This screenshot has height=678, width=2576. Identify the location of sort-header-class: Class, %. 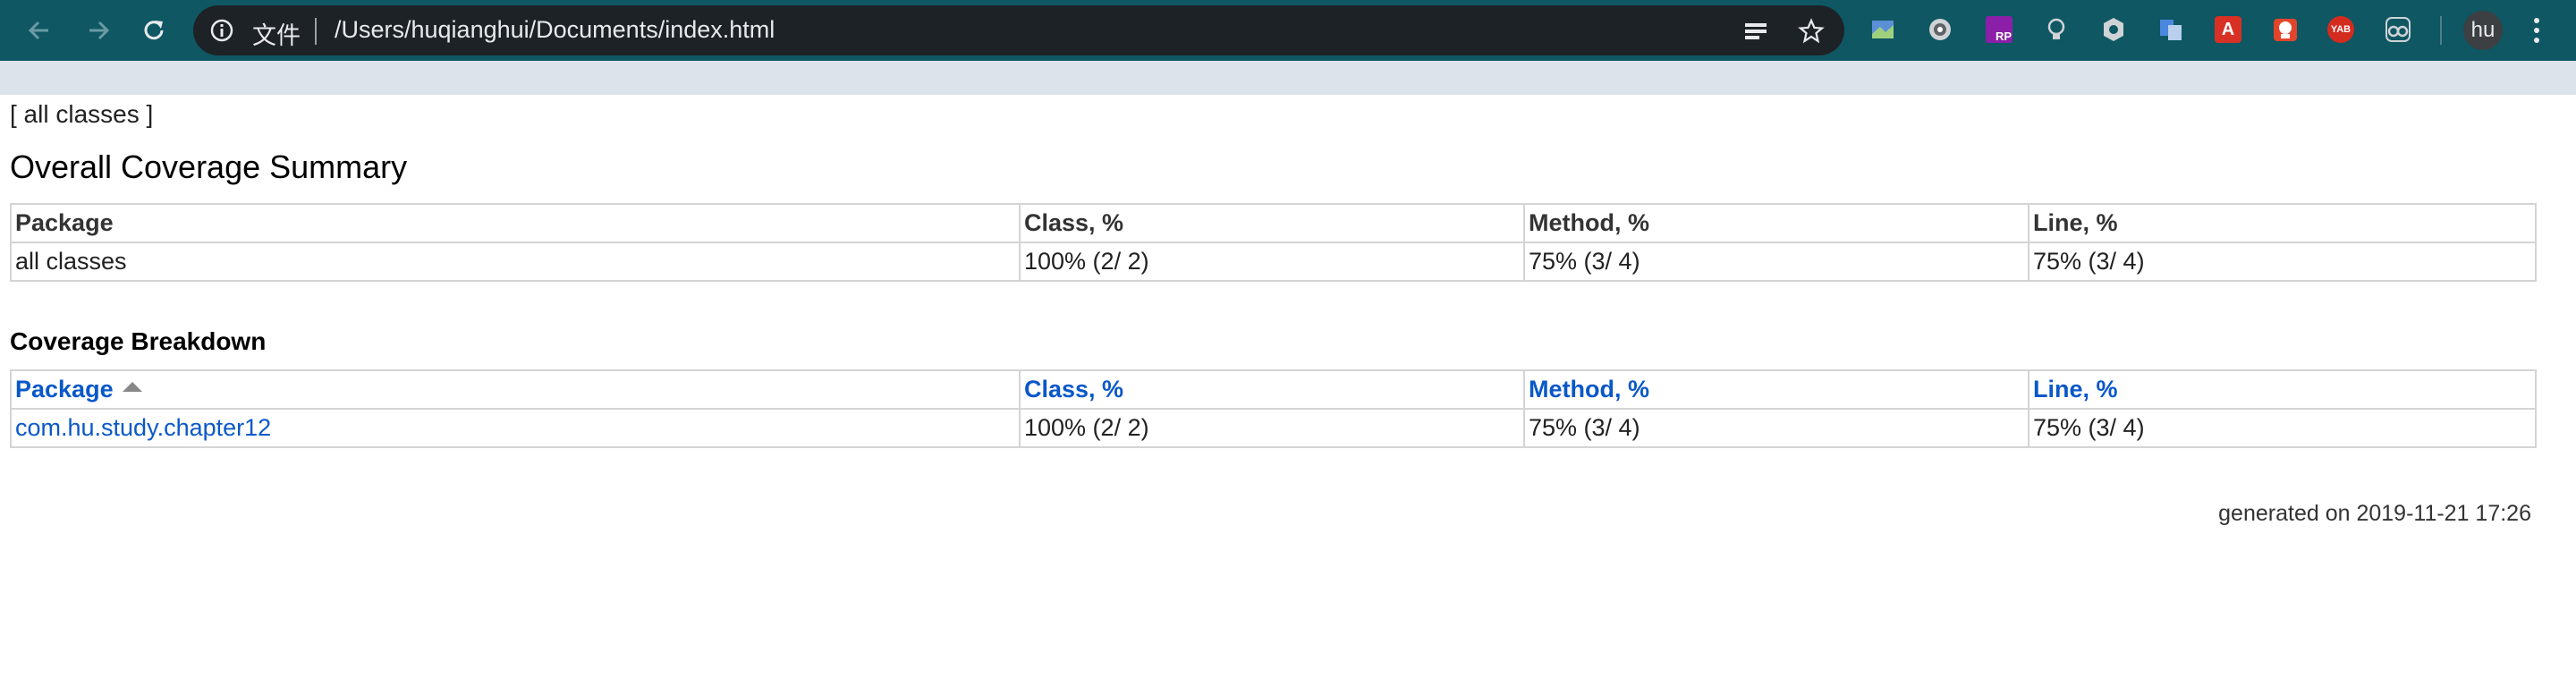
(1272, 389).